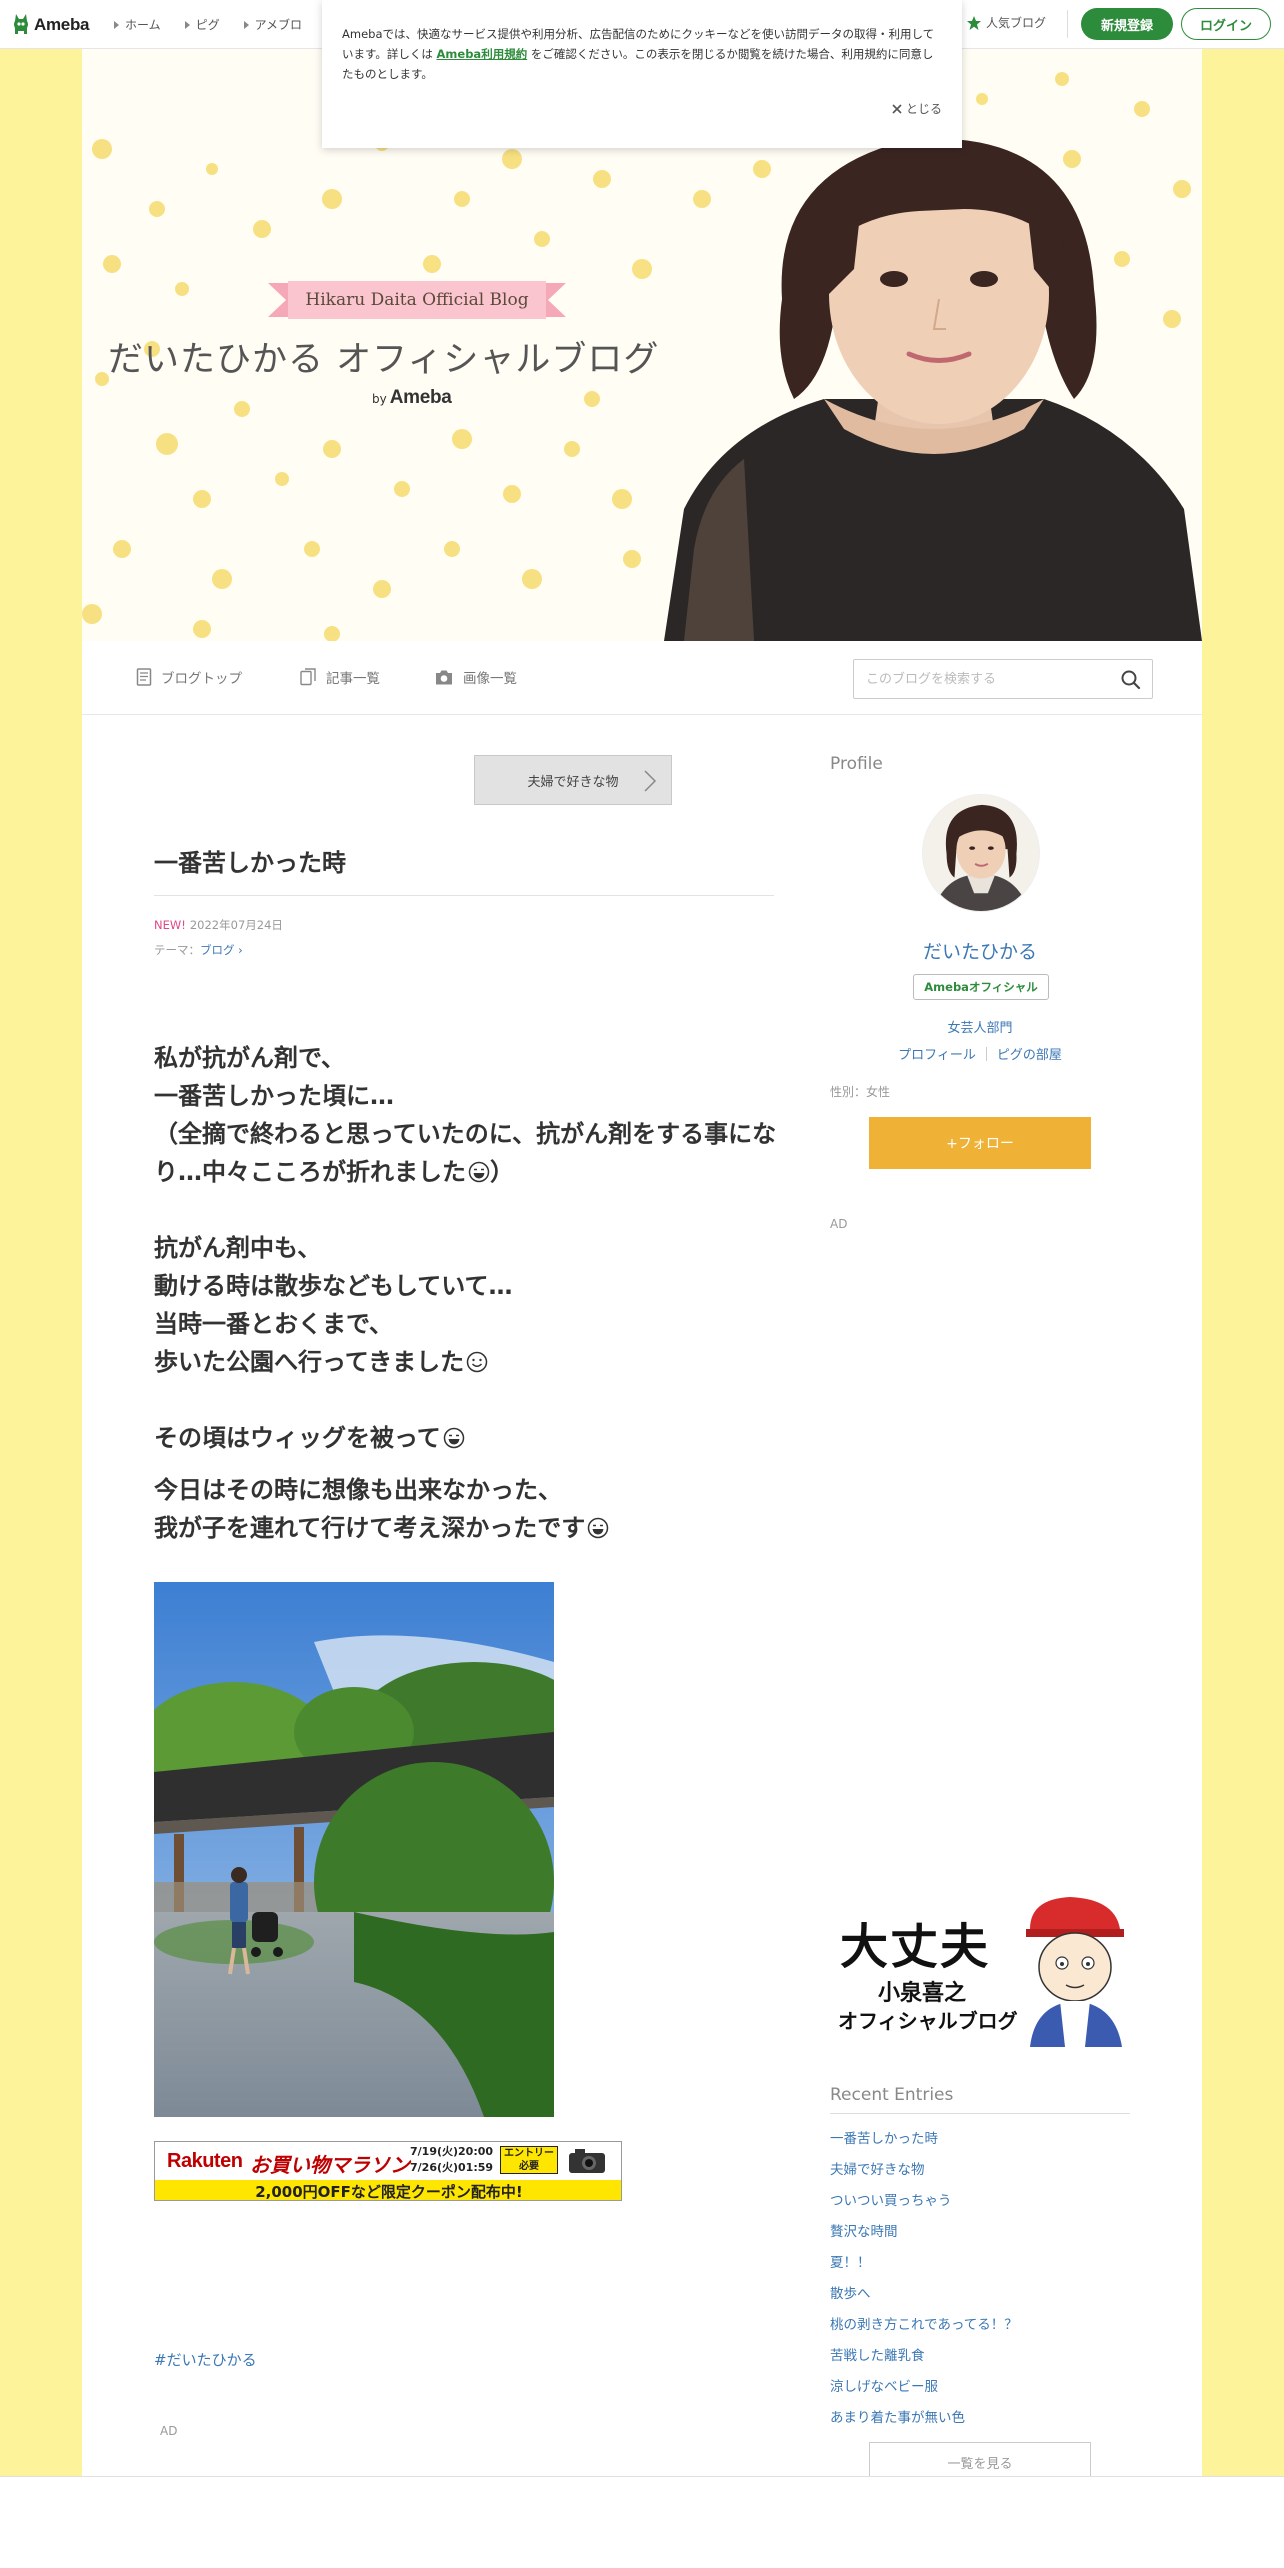  I want to click on recent-entry-link: 贅沢な時間, so click(980, 2237).